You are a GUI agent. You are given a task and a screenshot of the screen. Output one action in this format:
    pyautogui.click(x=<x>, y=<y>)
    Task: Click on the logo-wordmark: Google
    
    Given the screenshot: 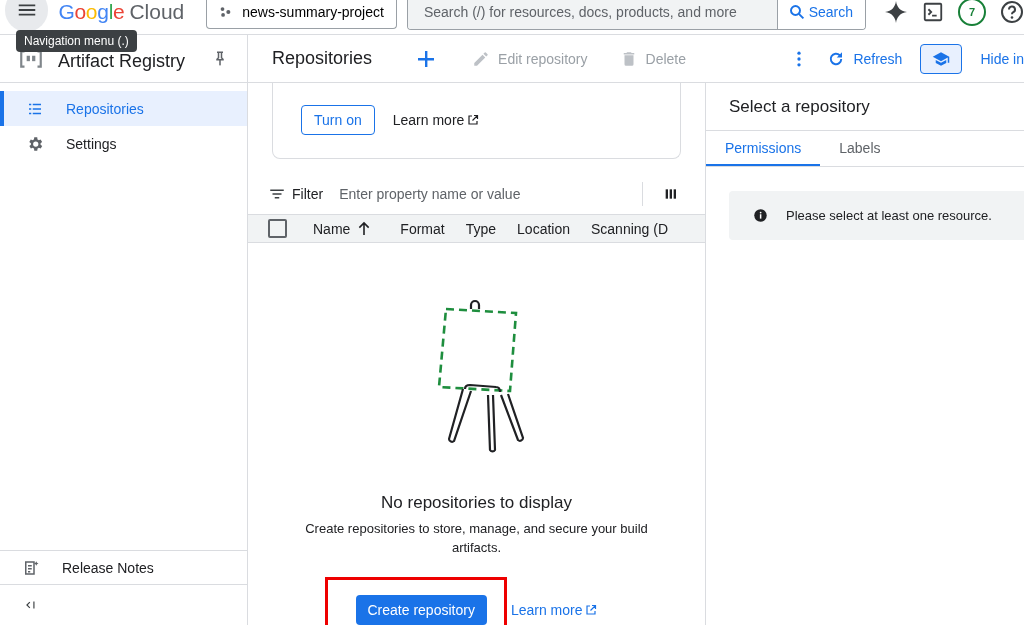 What is the action you would take?
    pyautogui.click(x=91, y=12)
    